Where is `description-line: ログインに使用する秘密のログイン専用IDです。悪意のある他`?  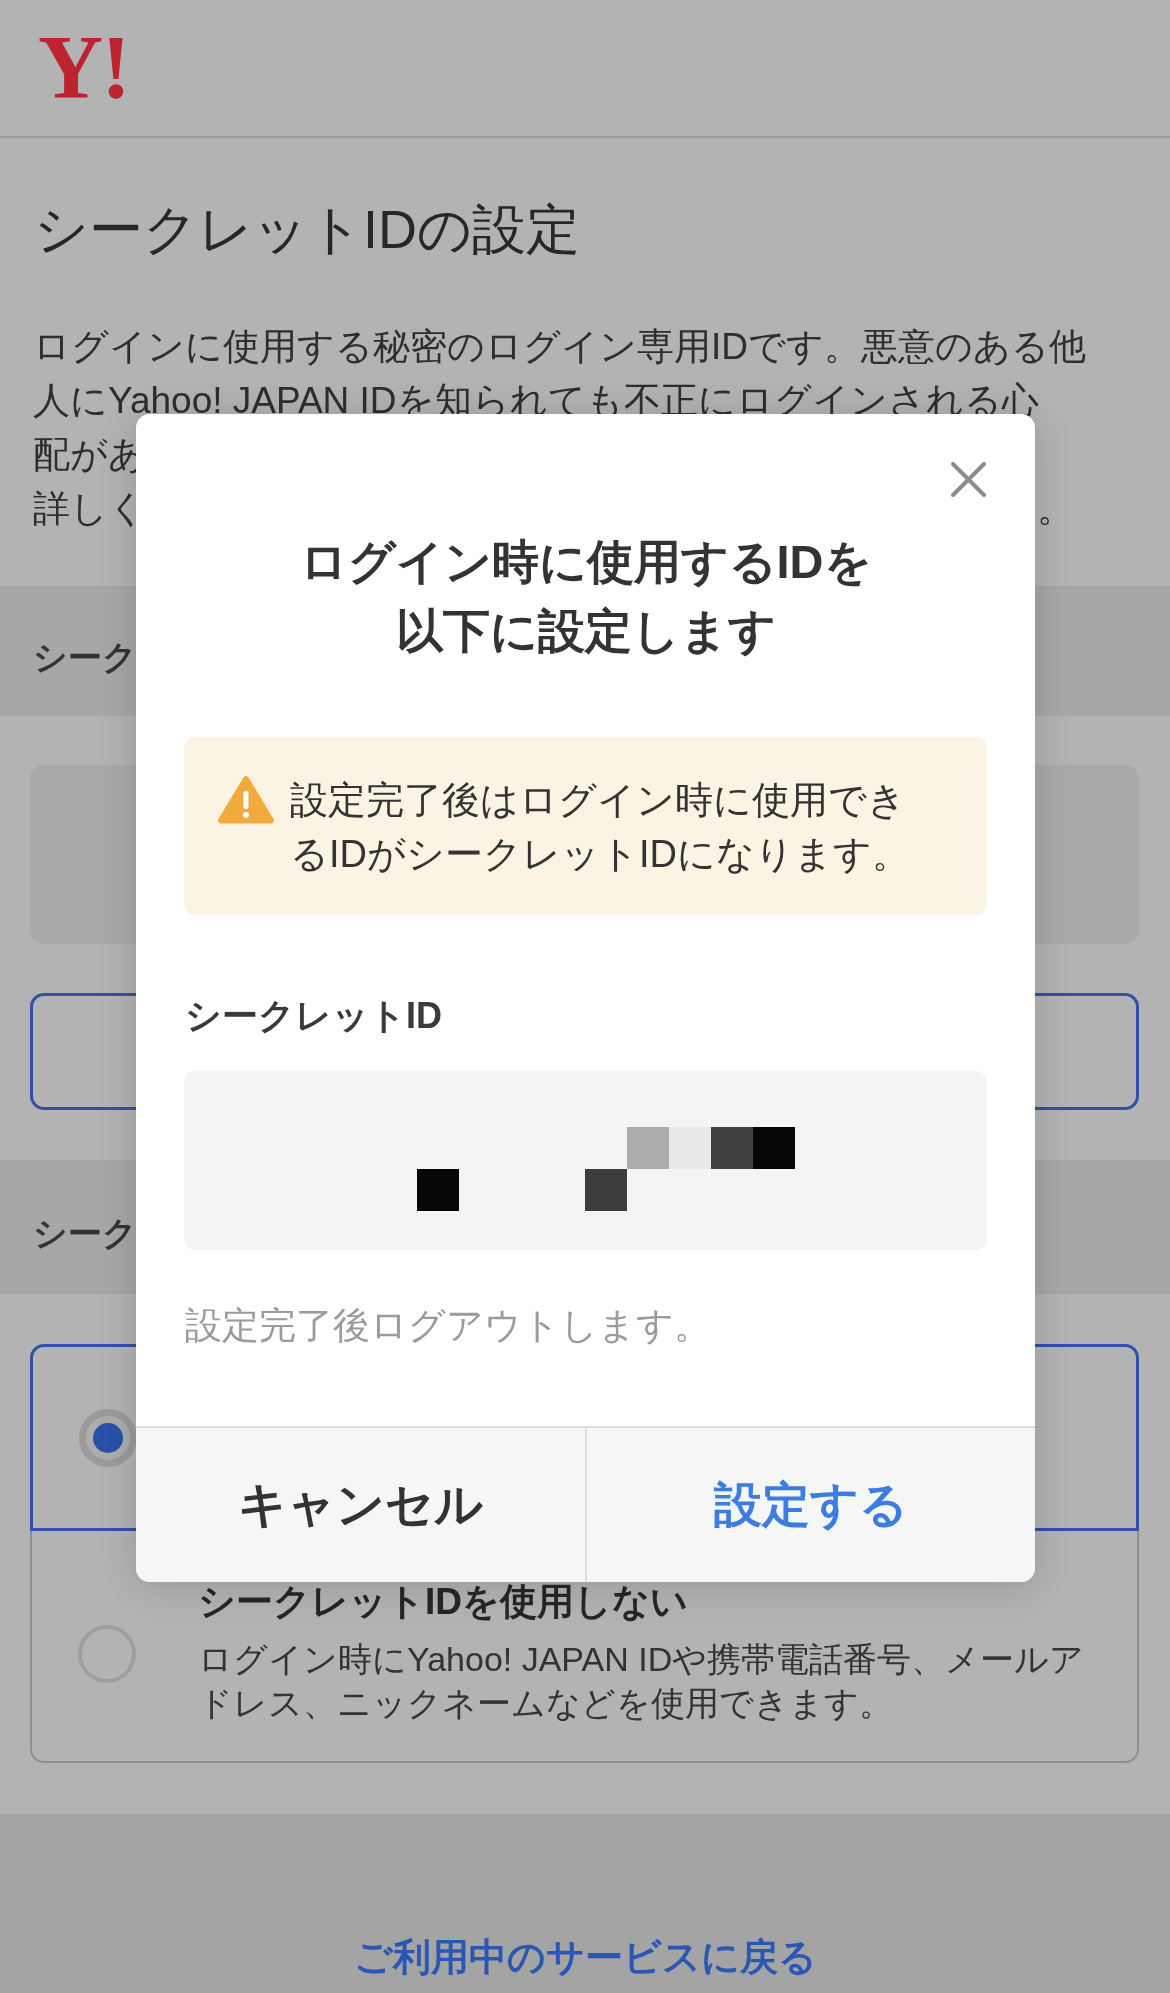
description-line: ログインに使用する秘密のログイン専用IDです。悪意のある他 is located at coordinates (559, 347).